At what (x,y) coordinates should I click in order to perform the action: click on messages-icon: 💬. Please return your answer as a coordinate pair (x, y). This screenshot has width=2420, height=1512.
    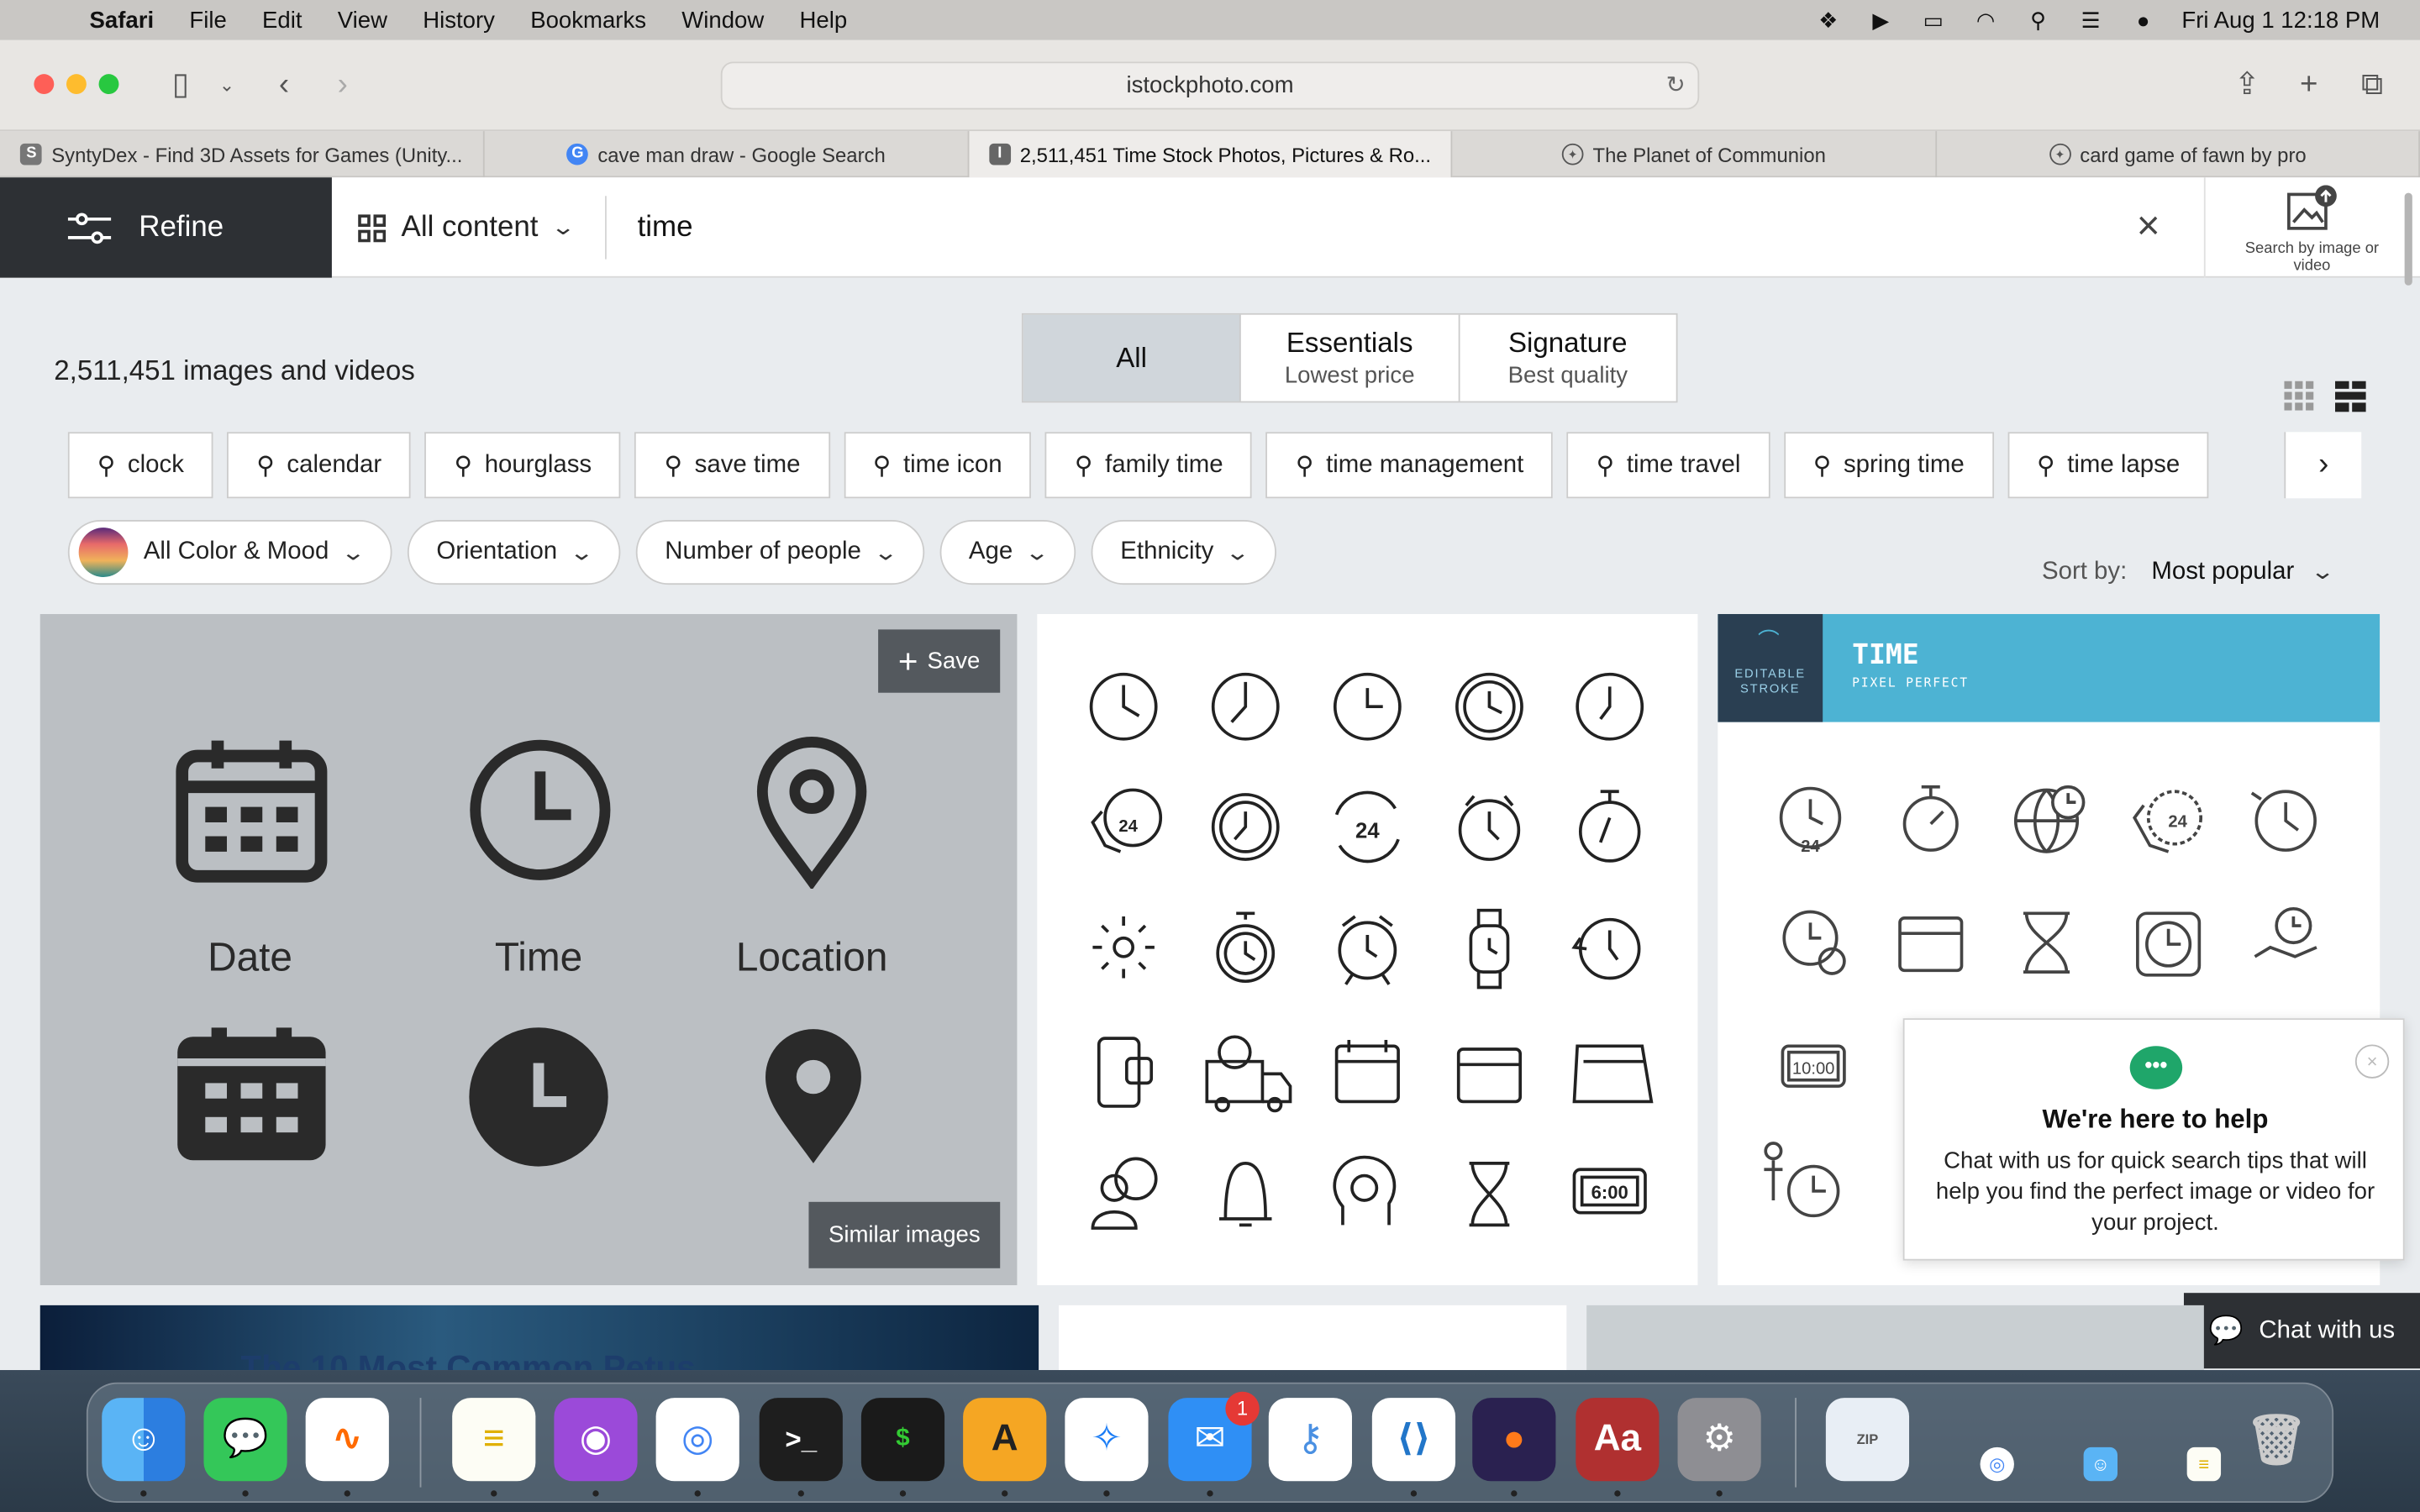
    Looking at the image, I should click on (245, 1440).